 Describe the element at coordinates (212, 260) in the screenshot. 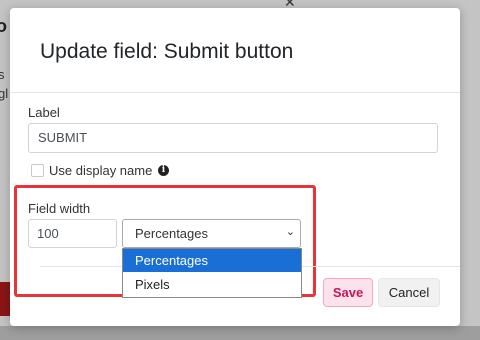

I see `dropdown-option-percentages: Percentages` at that location.